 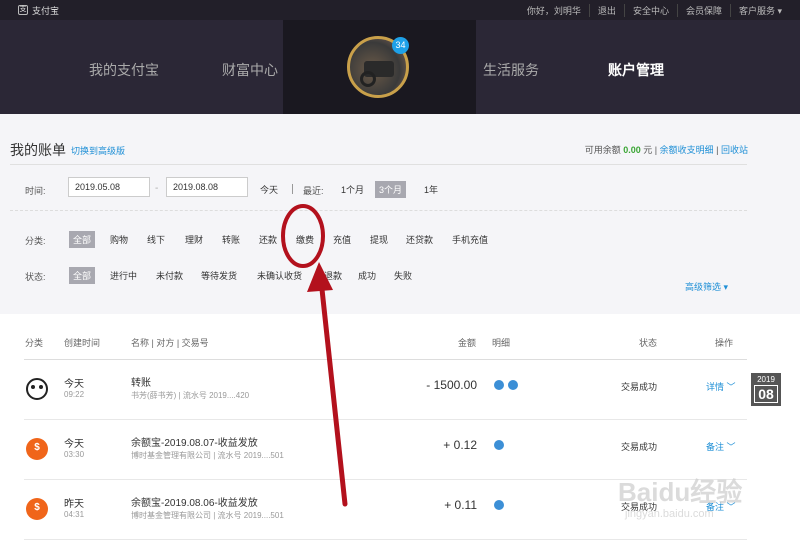 I want to click on top-links: 你好，刘明华 退出 安全中心 会员保障 客户服务 ▾, so click(x=654, y=10).